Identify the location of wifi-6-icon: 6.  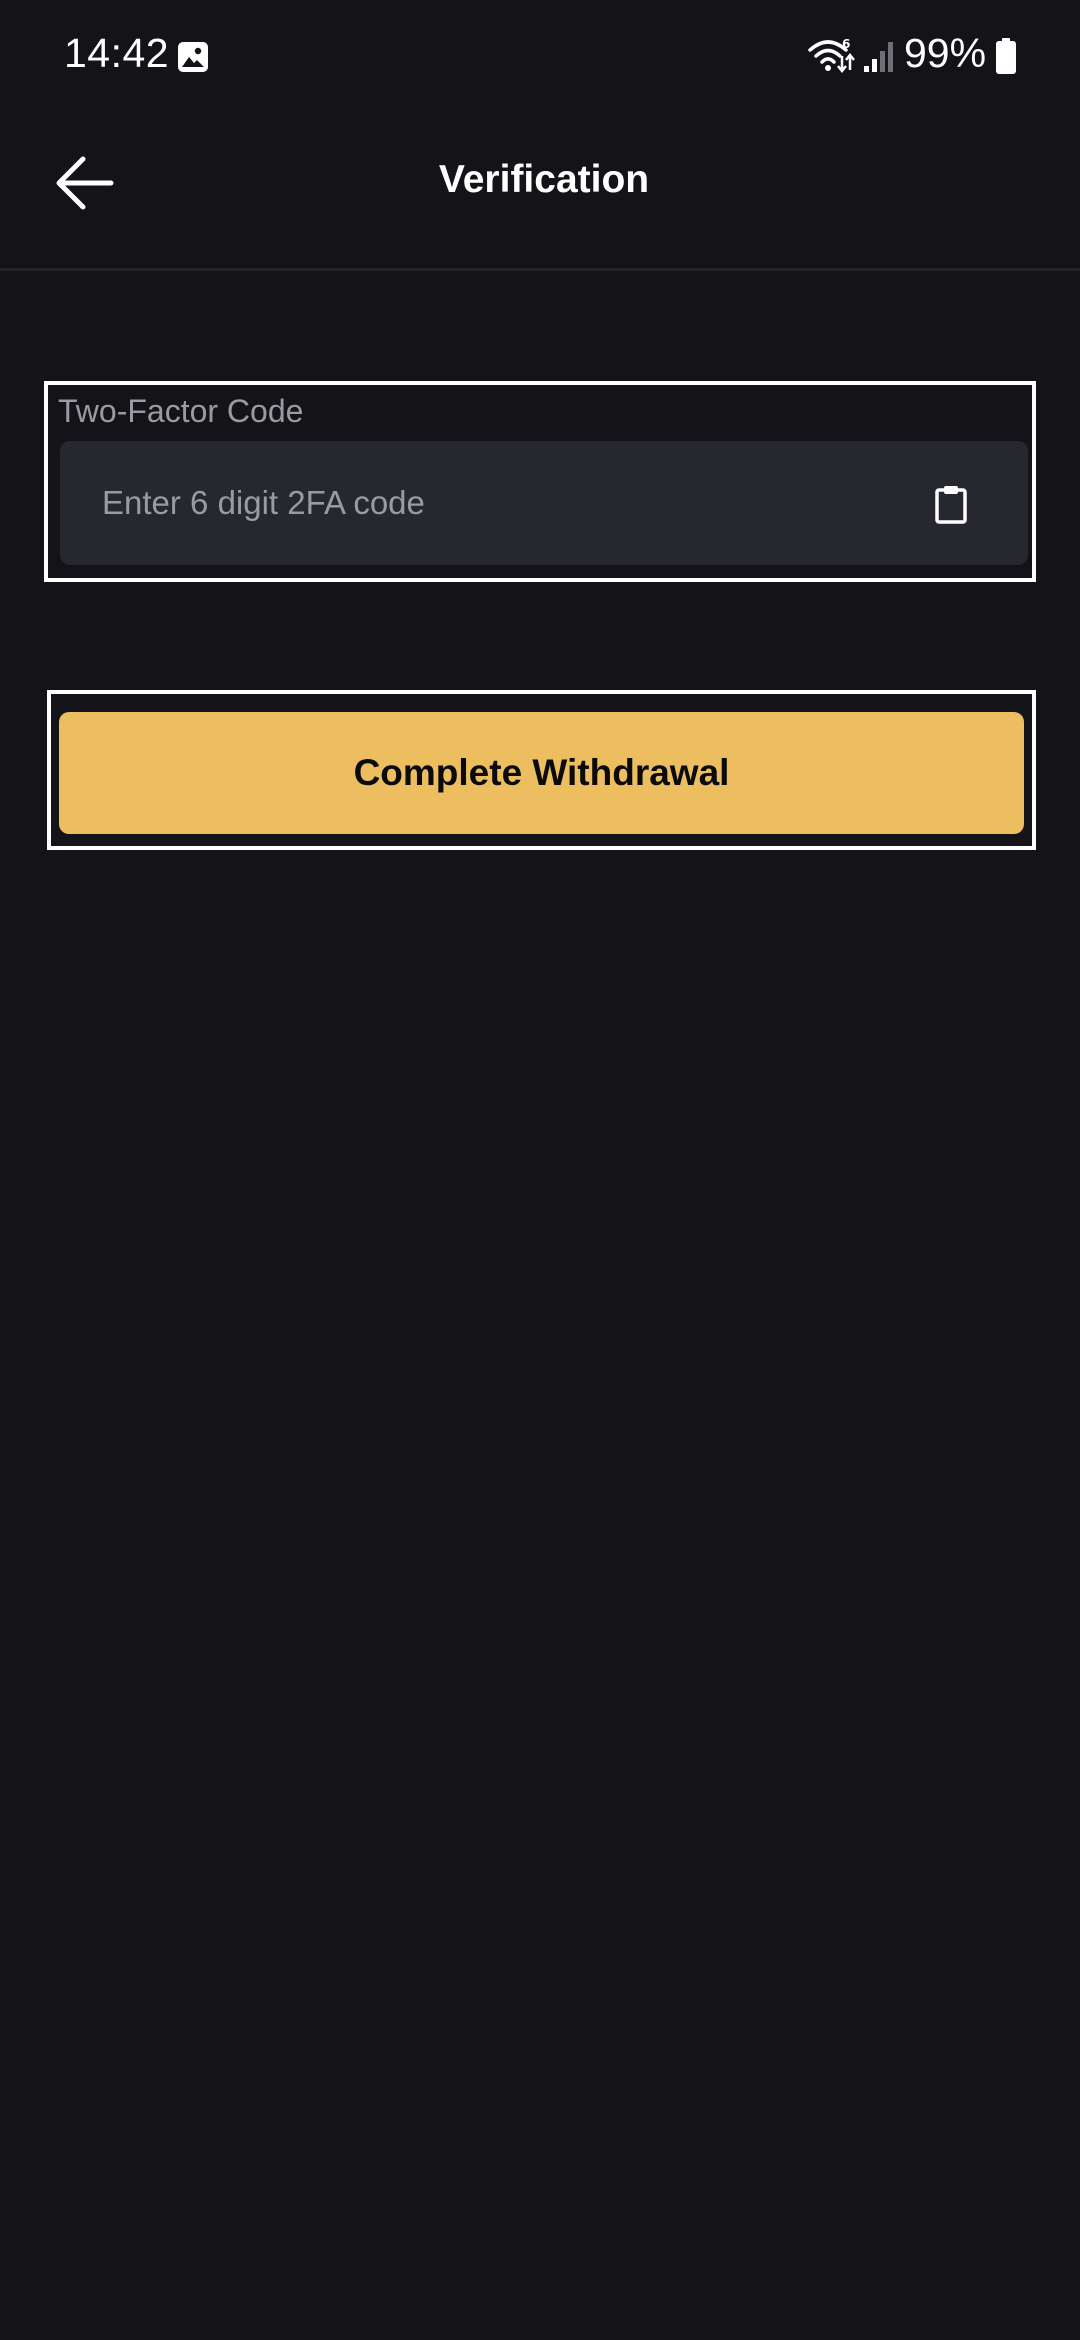
(831, 55).